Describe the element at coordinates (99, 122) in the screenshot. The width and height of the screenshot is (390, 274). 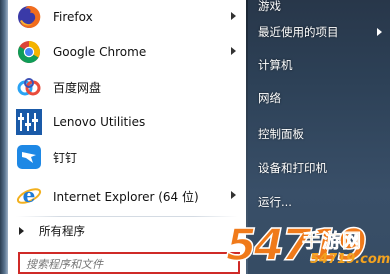
I see `program-label: Lenovo Utilities` at that location.